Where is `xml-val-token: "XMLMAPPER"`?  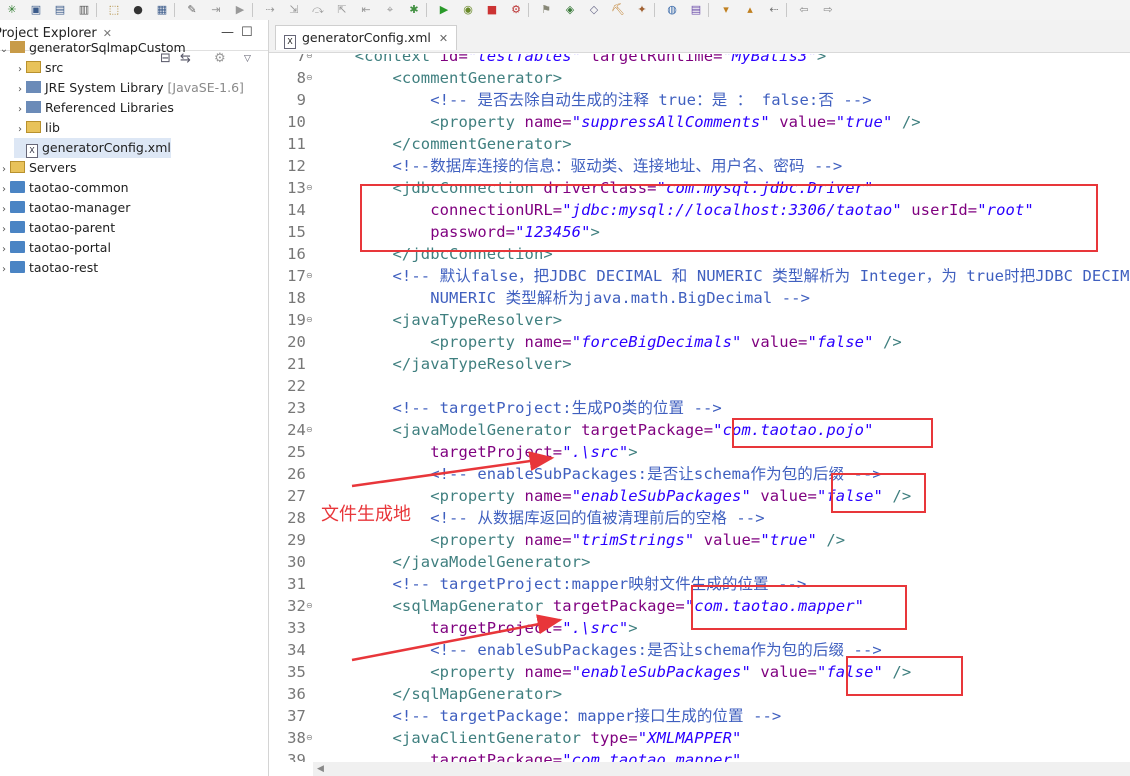
xml-val-token: "XMLMAPPER" is located at coordinates (689, 738).